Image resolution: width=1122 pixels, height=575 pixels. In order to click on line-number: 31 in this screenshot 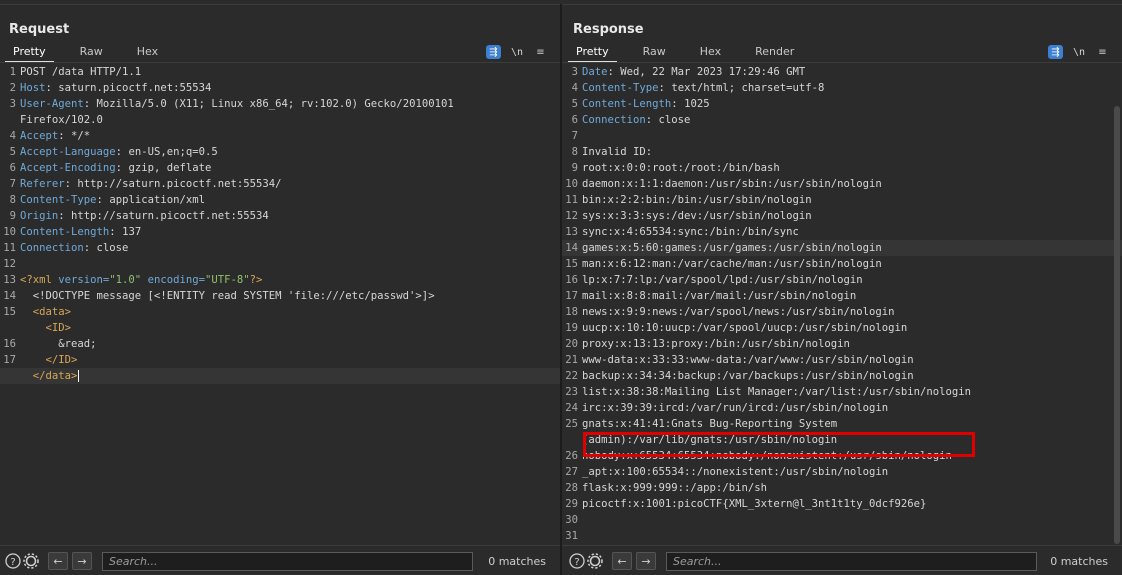, I will do `click(571, 536)`.